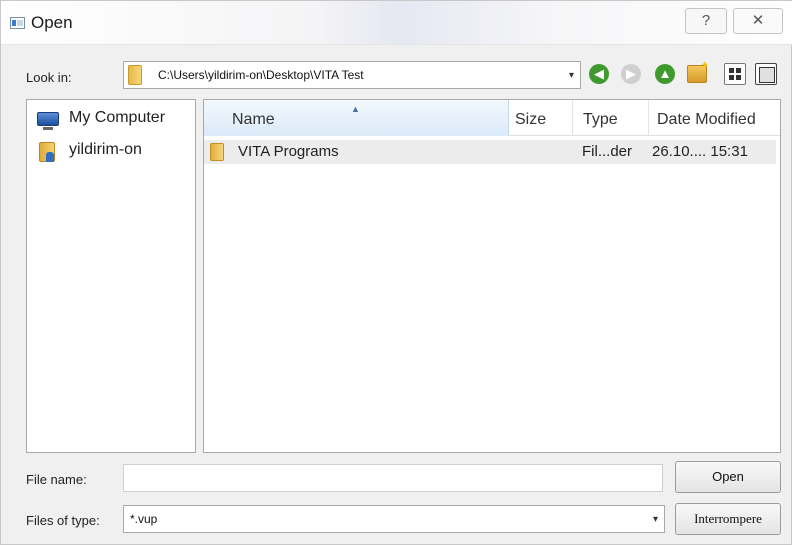 The width and height of the screenshot is (792, 545). I want to click on look-in-label: Look in:, so click(49, 77).